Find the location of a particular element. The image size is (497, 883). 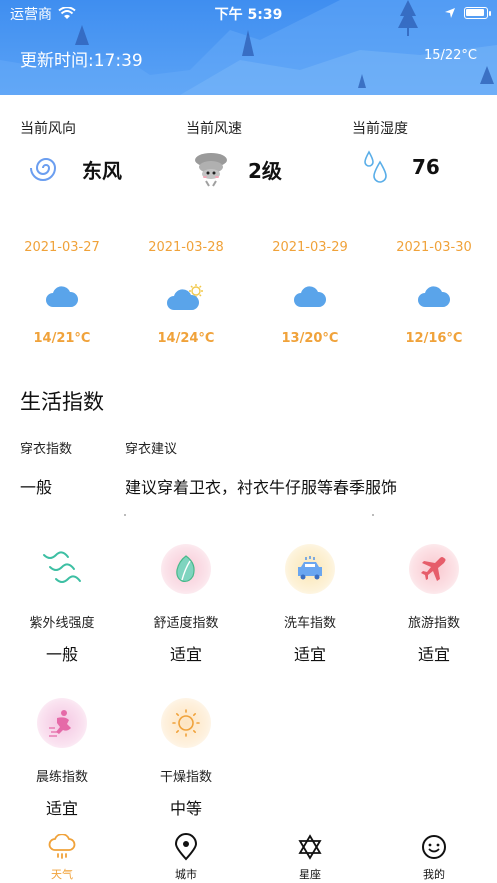

location-pin-icon is located at coordinates (186, 847).